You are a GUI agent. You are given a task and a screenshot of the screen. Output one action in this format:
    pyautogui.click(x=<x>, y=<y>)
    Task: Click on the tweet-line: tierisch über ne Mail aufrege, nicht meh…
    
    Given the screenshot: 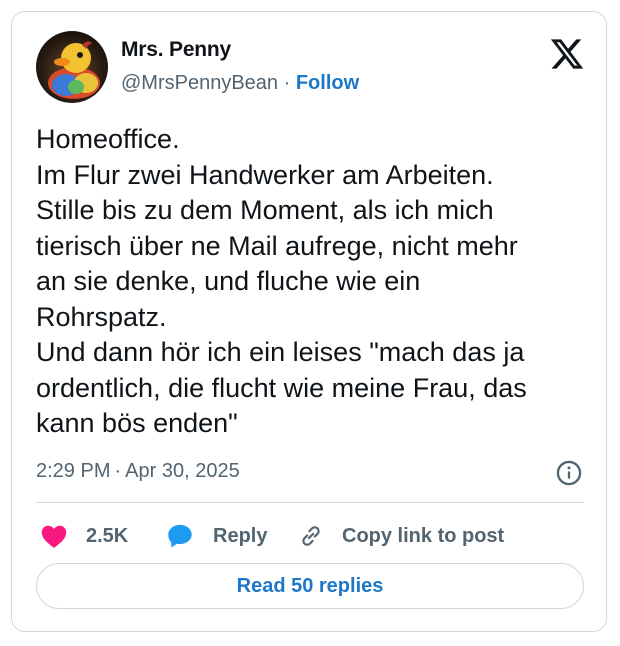 What is the action you would take?
    pyautogui.click(x=277, y=245)
    